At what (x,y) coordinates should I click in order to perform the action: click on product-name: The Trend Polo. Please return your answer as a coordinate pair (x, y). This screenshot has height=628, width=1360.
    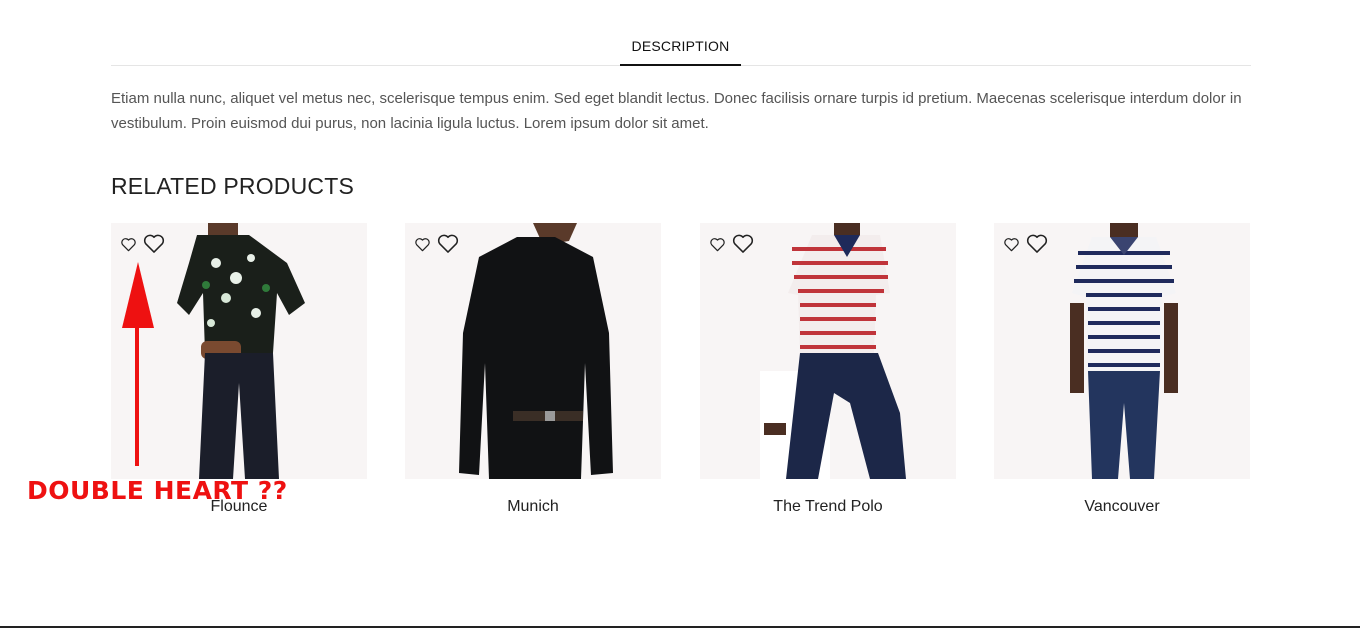
    Looking at the image, I should click on (828, 507).